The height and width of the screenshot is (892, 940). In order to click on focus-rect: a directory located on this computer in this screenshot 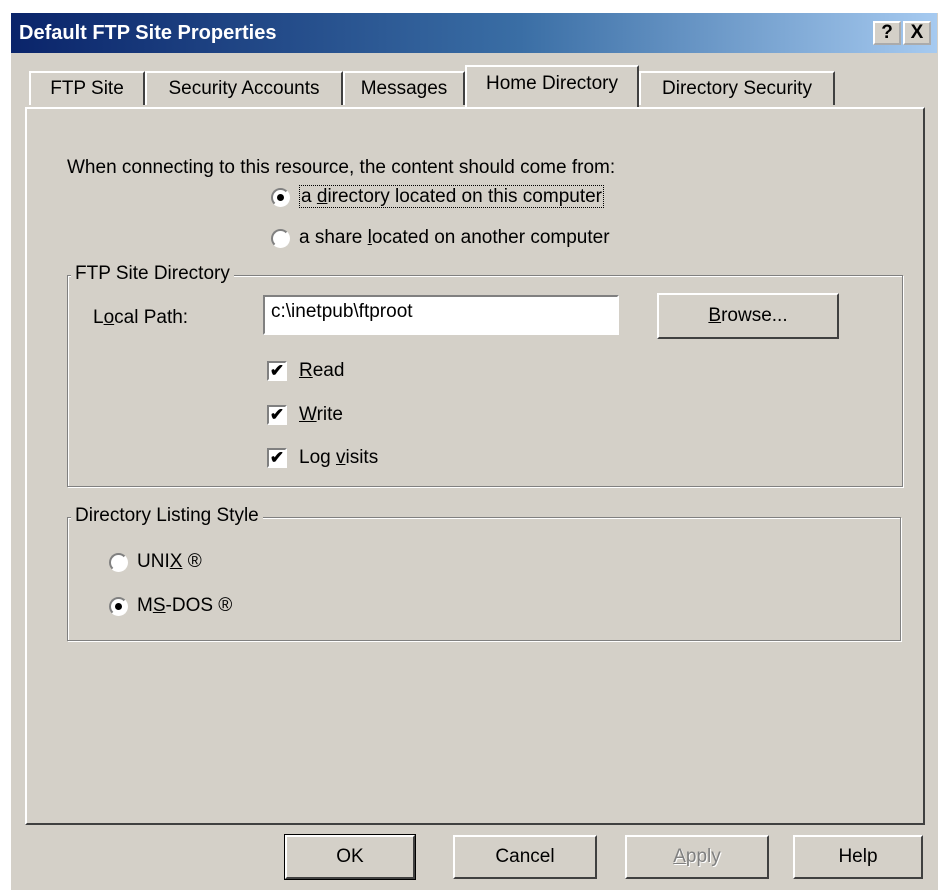, I will do `click(452, 196)`.